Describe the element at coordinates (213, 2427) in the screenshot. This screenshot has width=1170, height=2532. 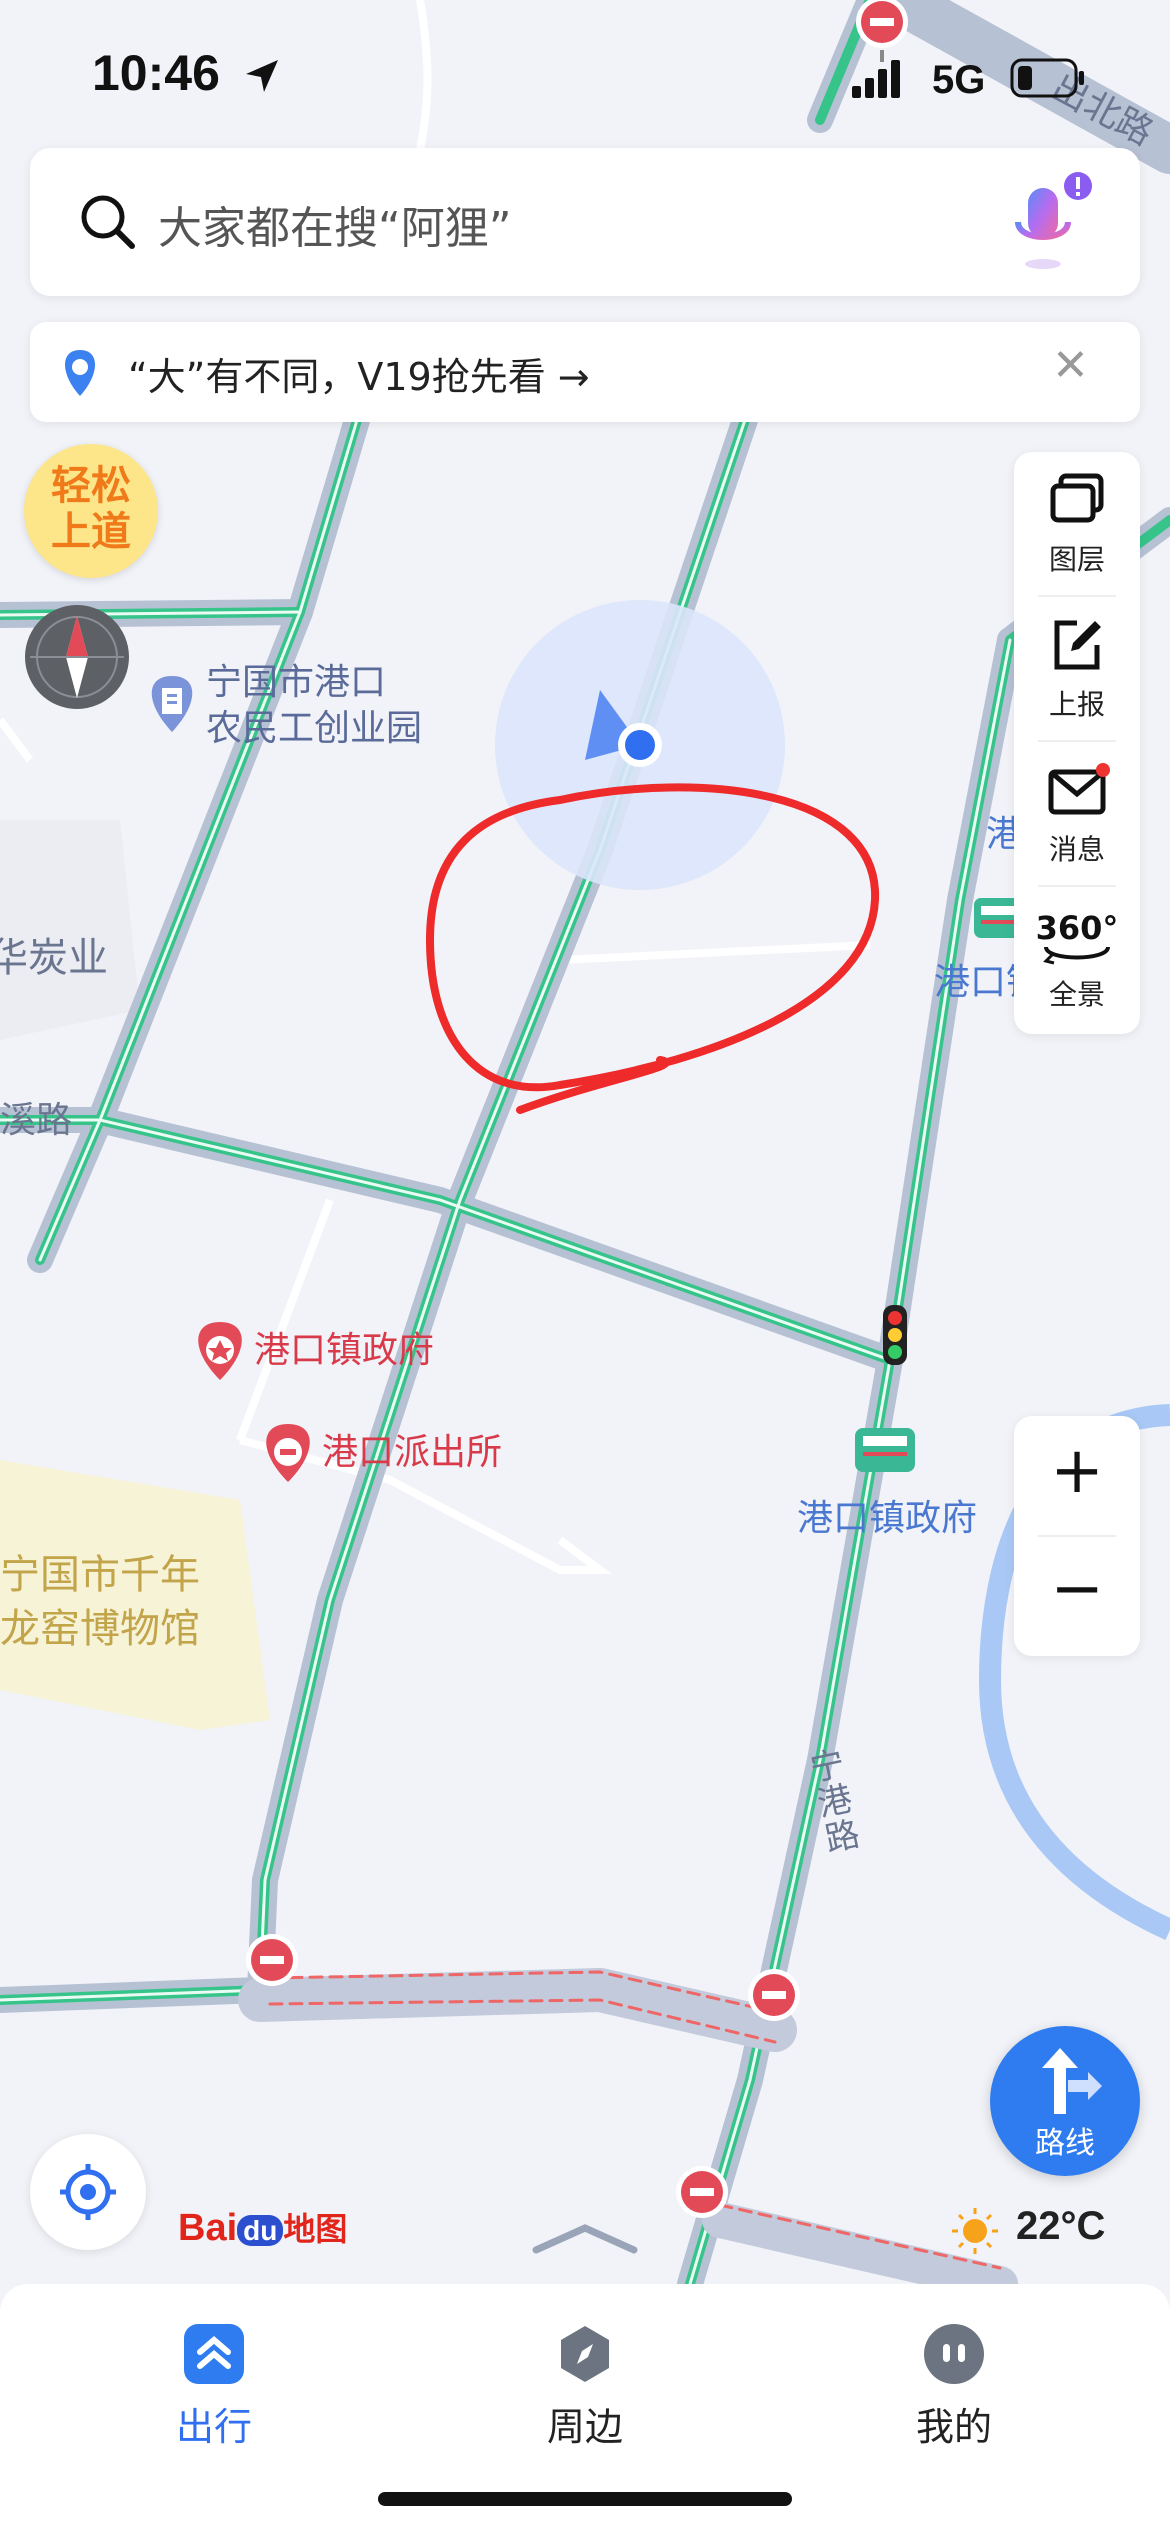
I see `nav-travel-label: 出行` at that location.